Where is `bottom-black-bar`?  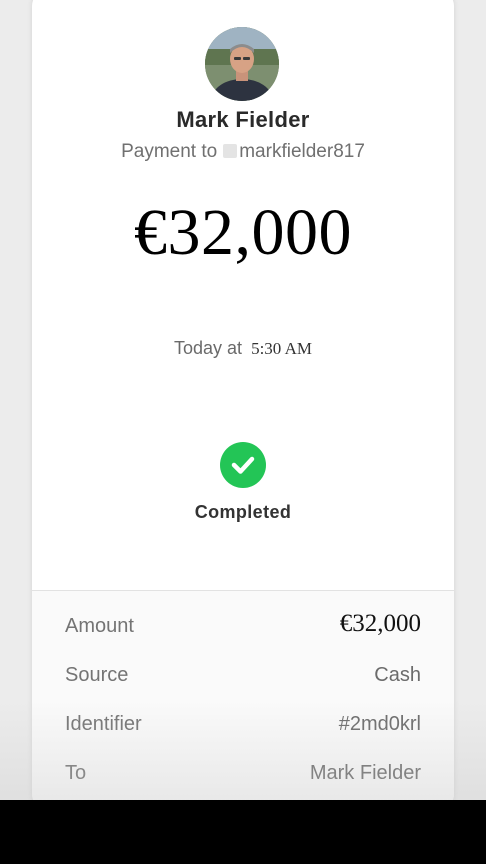 bottom-black-bar is located at coordinates (243, 832).